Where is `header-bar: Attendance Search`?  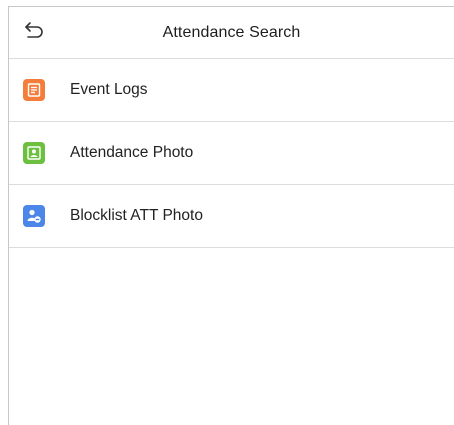
header-bar: Attendance Search is located at coordinates (231, 33).